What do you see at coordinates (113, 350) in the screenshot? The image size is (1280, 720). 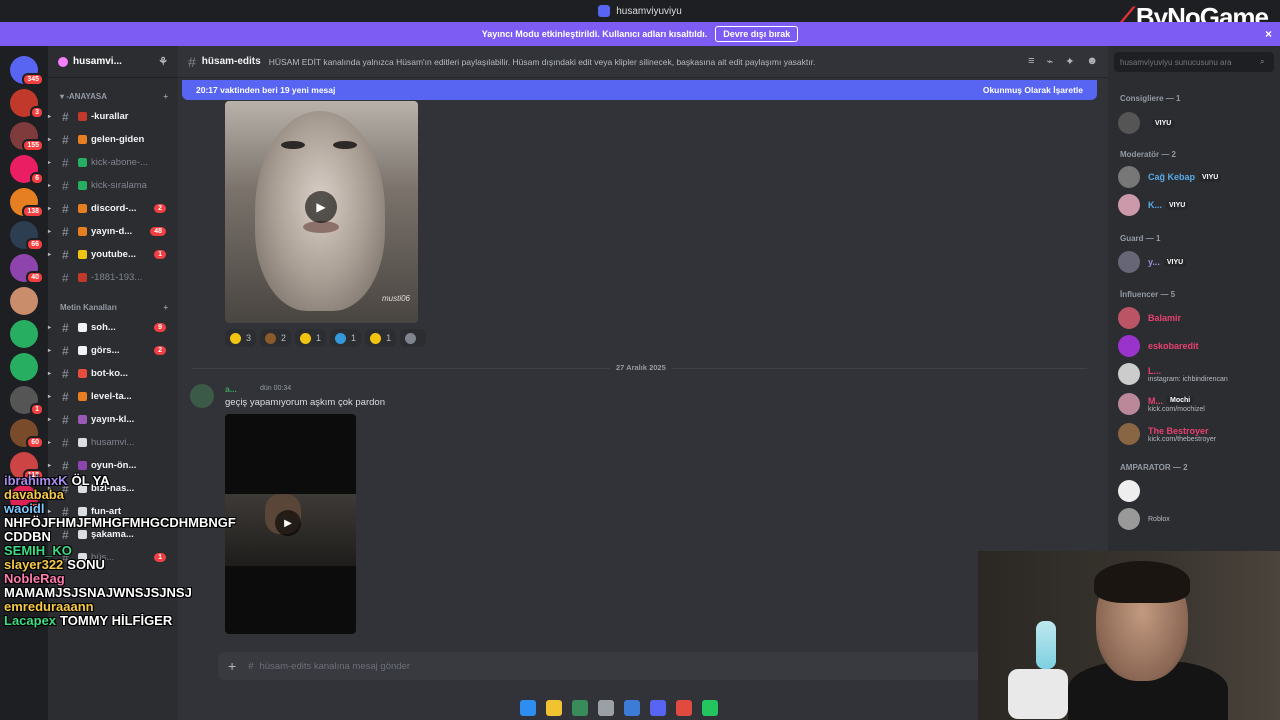 I see `channel-item: ▸ # görs... 2` at bounding box center [113, 350].